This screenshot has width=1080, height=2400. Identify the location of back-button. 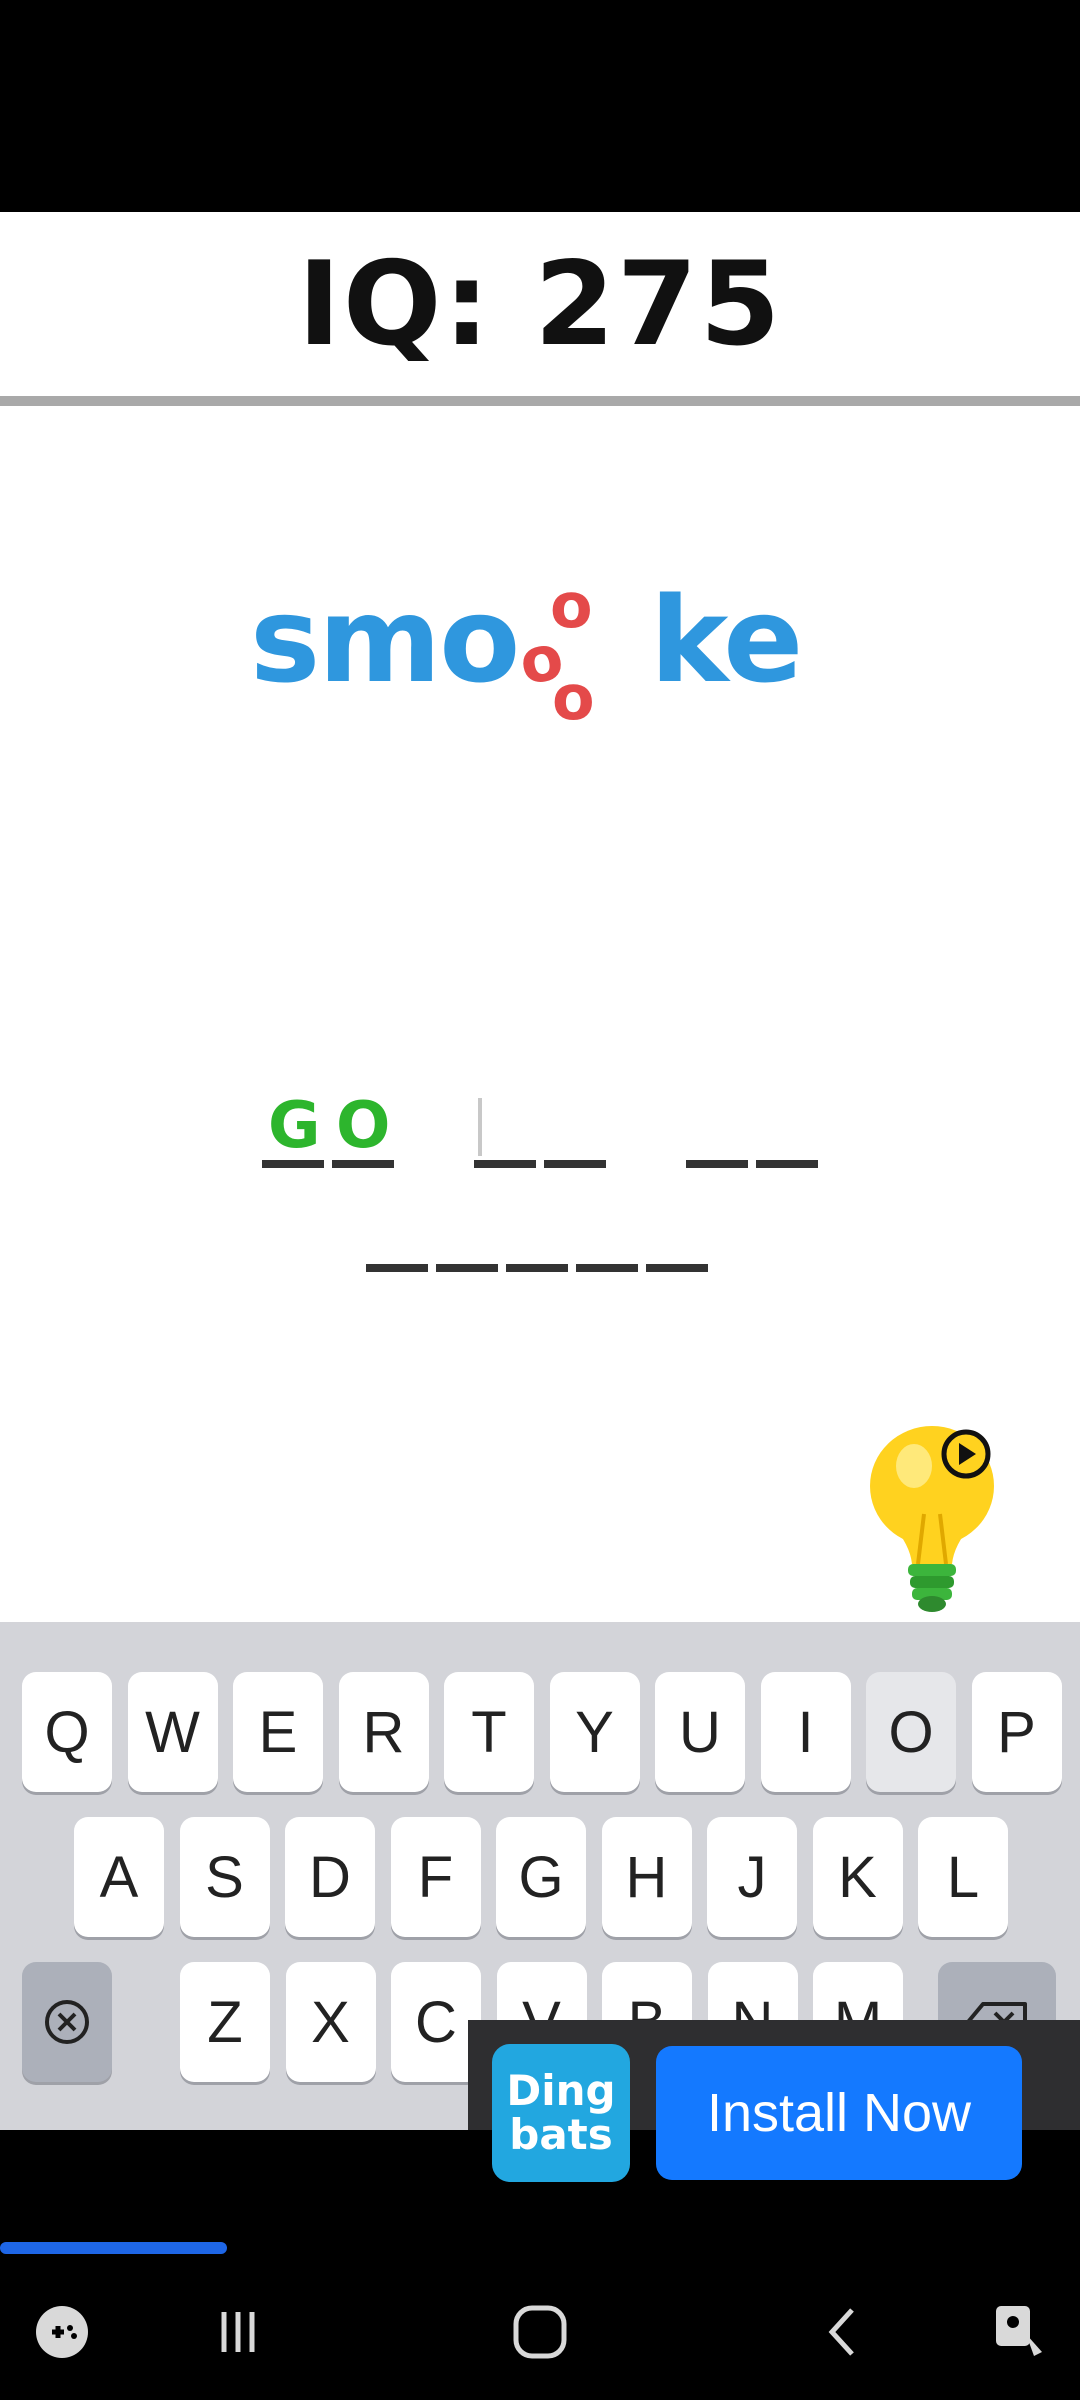
(844, 2332).